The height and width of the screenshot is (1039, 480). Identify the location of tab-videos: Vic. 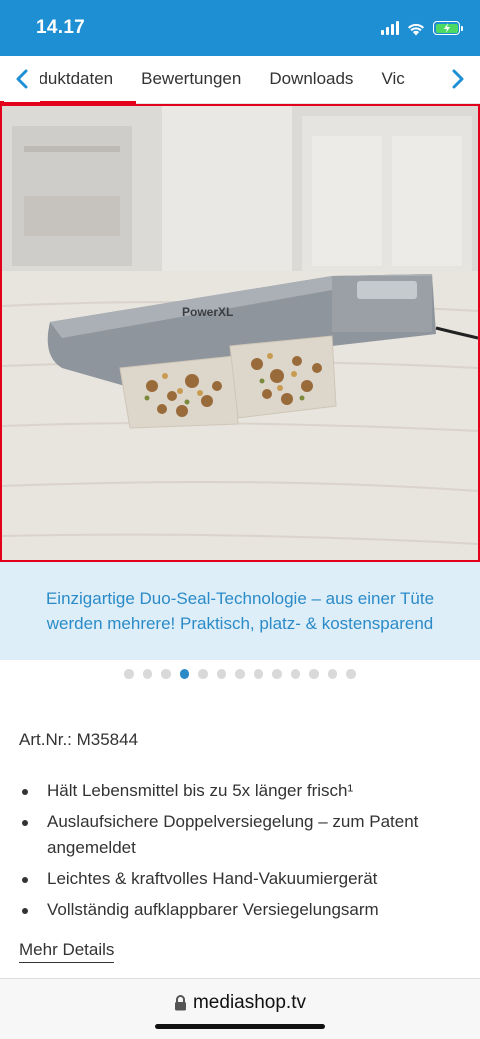
(392, 79).